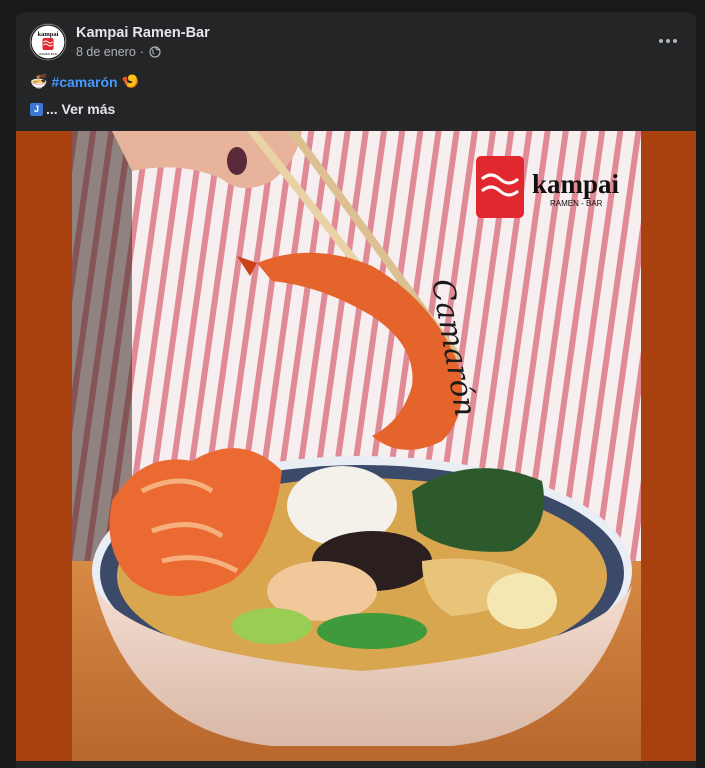 Image resolution: width=705 pixels, height=768 pixels. I want to click on seaweed, so click(478, 510).